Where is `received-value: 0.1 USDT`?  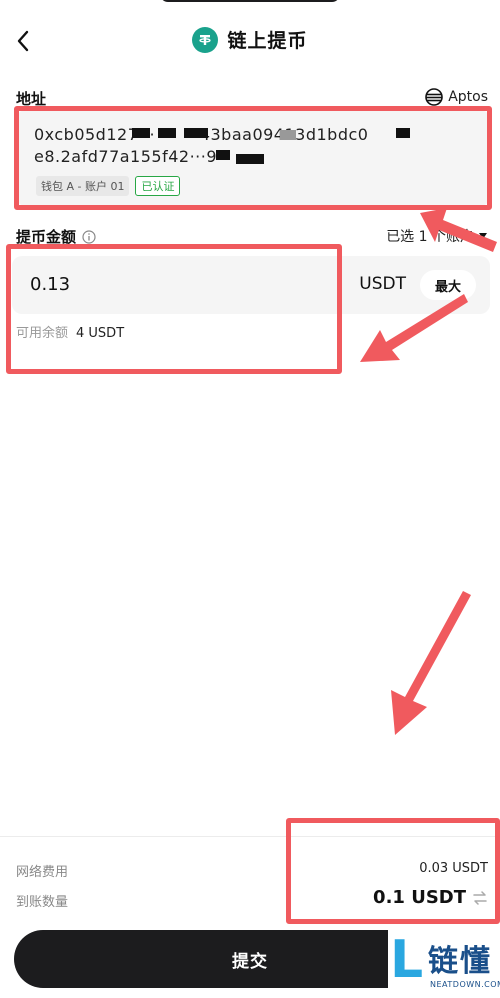 received-value: 0.1 USDT is located at coordinates (419, 897).